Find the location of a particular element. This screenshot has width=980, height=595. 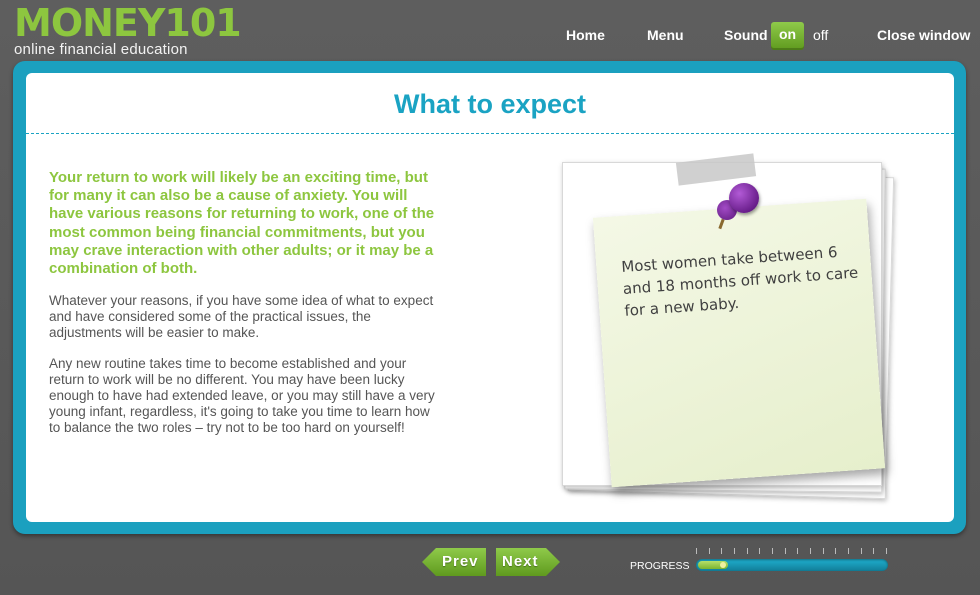

page-title: What to expect is located at coordinates (490, 104).